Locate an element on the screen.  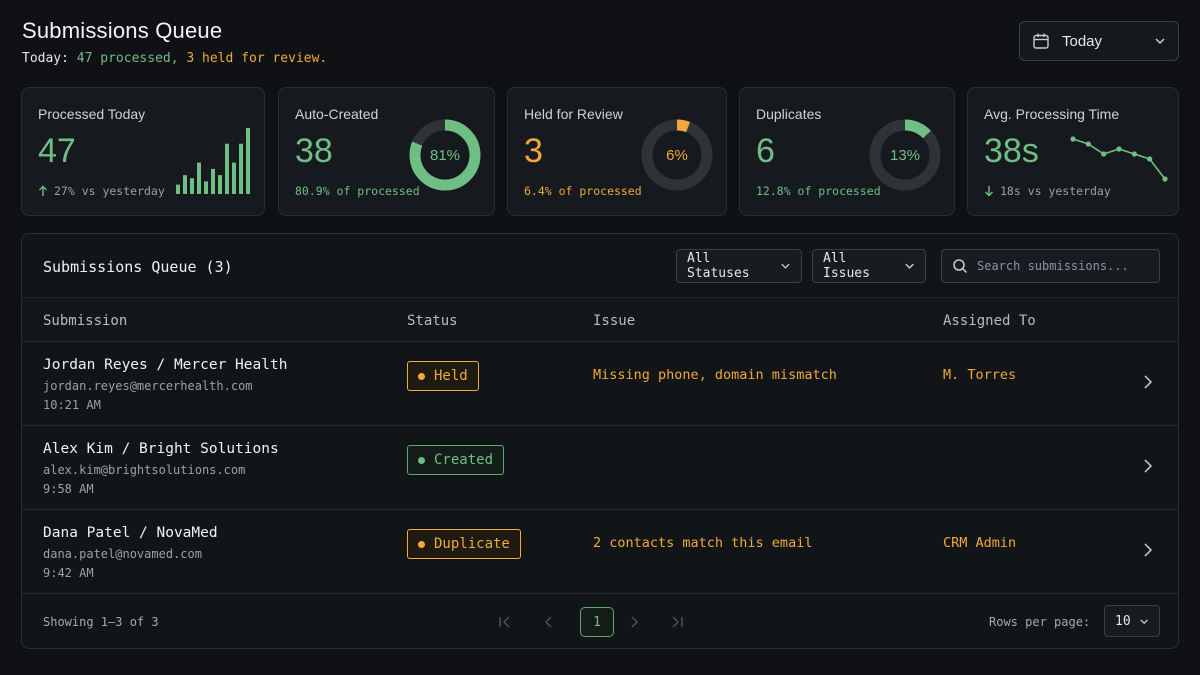
card-sub: 80.9% of processed is located at coordinates (357, 191).